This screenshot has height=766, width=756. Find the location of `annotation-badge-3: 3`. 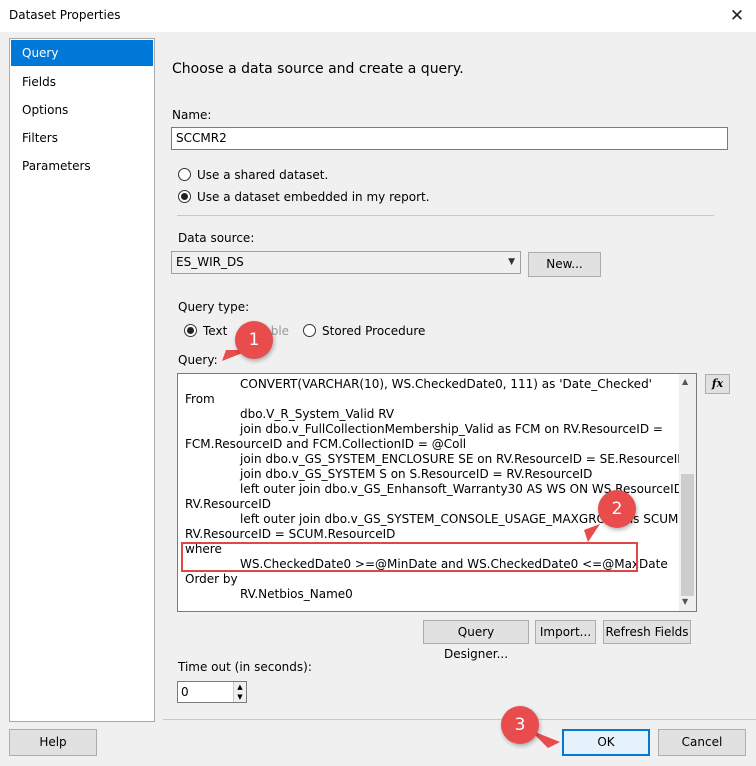

annotation-badge-3: 3 is located at coordinates (520, 725).